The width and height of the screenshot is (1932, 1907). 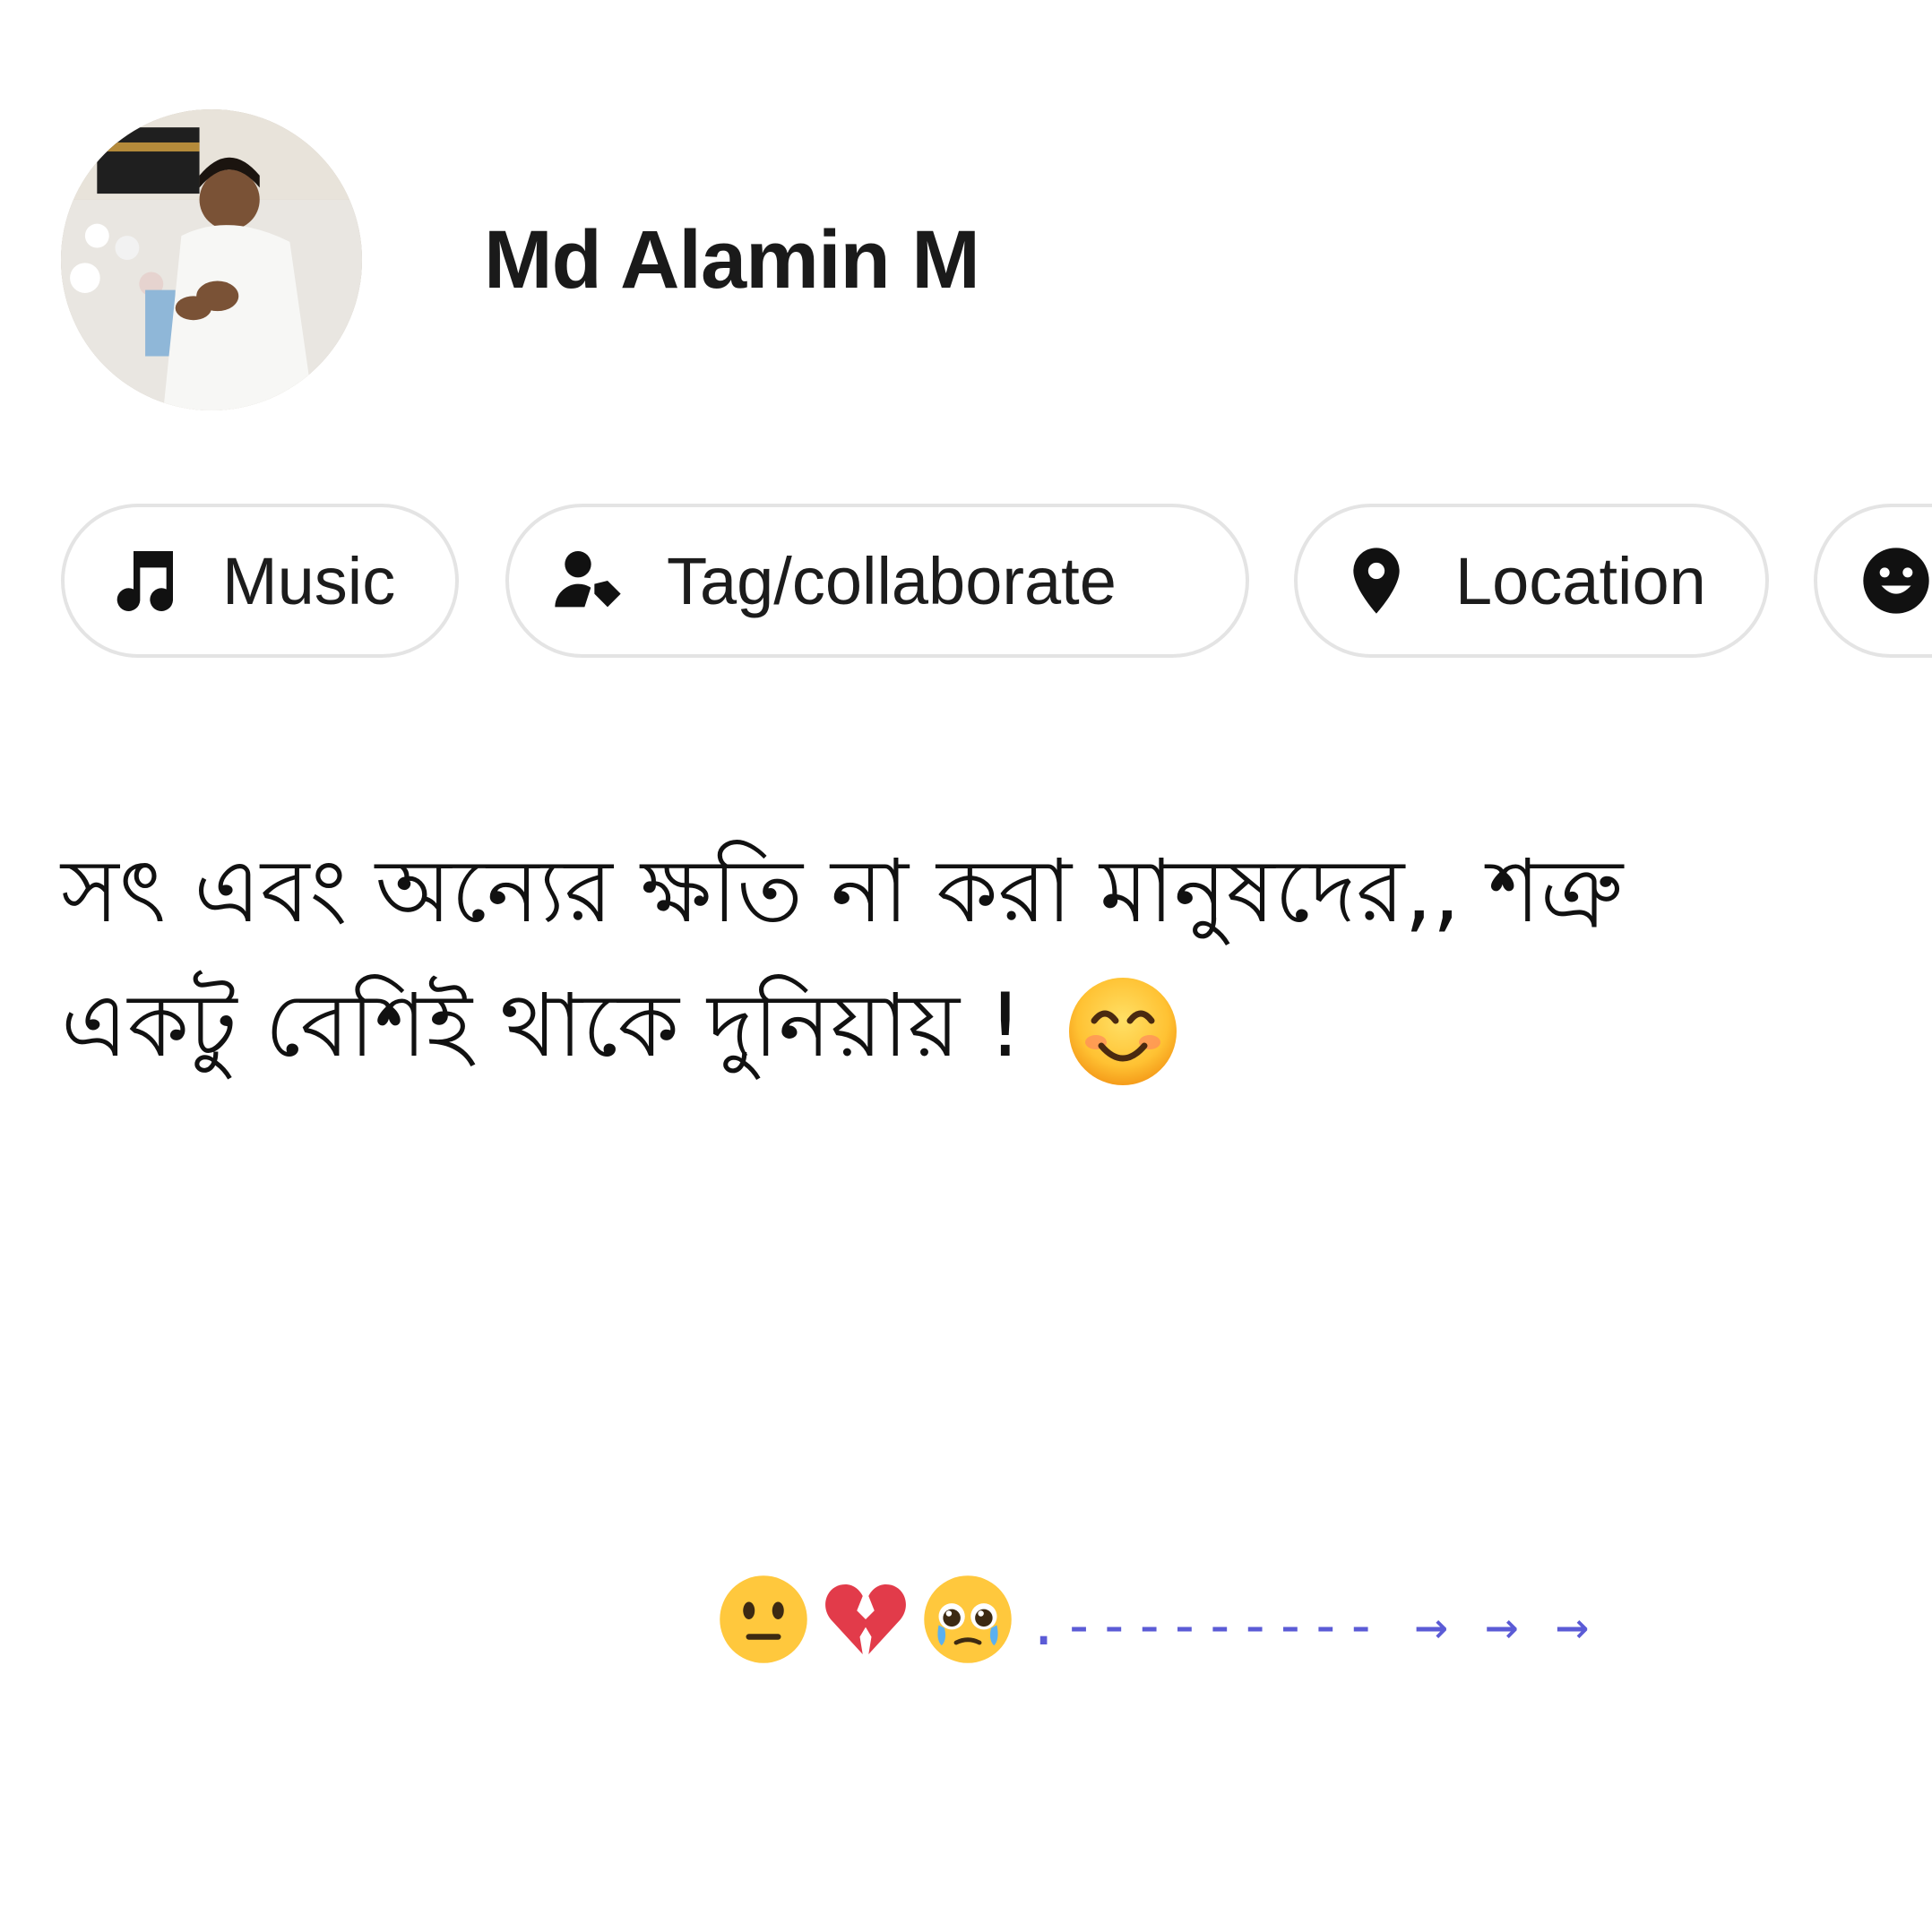 I want to click on smiley-icon, so click(x=1892, y=581).